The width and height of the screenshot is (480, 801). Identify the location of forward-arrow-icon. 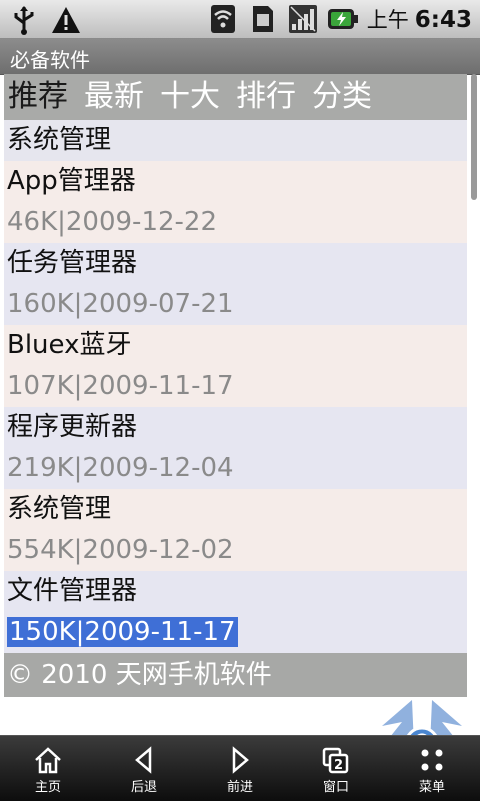
(240, 760).